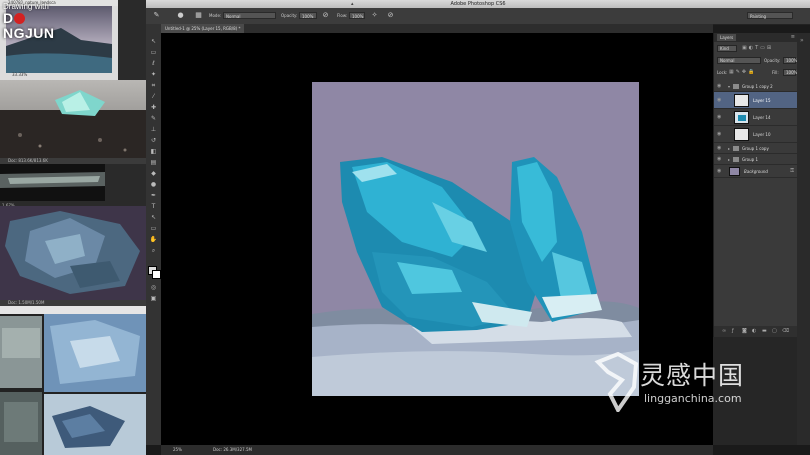 The height and width of the screenshot is (455, 810). What do you see at coordinates (765, 331) in the screenshot?
I see `new-group-icon: ▬` at bounding box center [765, 331].